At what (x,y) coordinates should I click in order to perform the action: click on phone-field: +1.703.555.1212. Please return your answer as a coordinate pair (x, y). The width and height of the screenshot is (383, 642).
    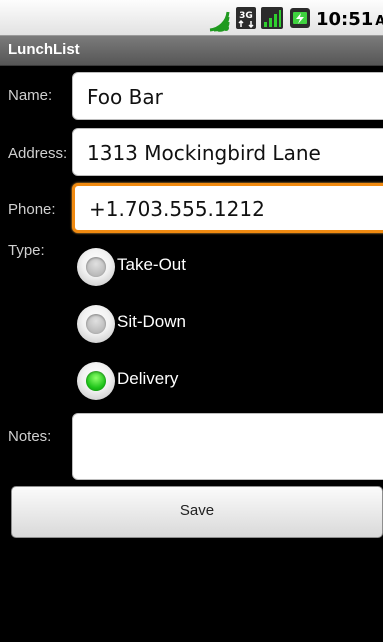
    Looking at the image, I should click on (227, 208).